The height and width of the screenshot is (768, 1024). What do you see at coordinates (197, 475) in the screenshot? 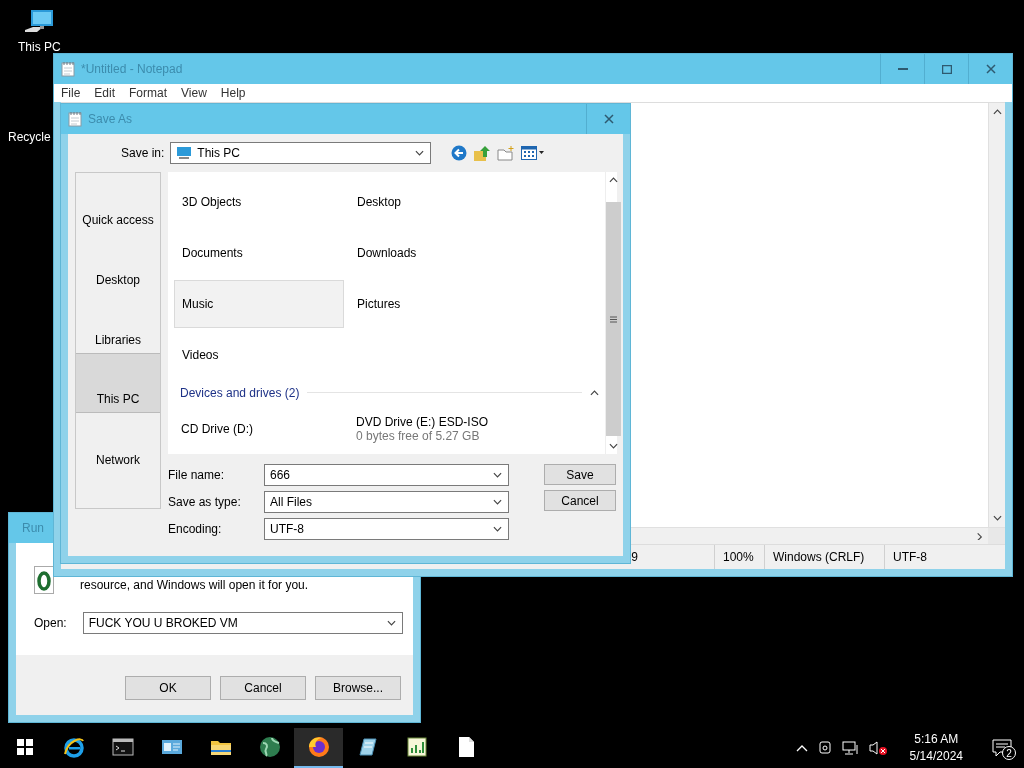
I see `field-label: File name:` at bounding box center [197, 475].